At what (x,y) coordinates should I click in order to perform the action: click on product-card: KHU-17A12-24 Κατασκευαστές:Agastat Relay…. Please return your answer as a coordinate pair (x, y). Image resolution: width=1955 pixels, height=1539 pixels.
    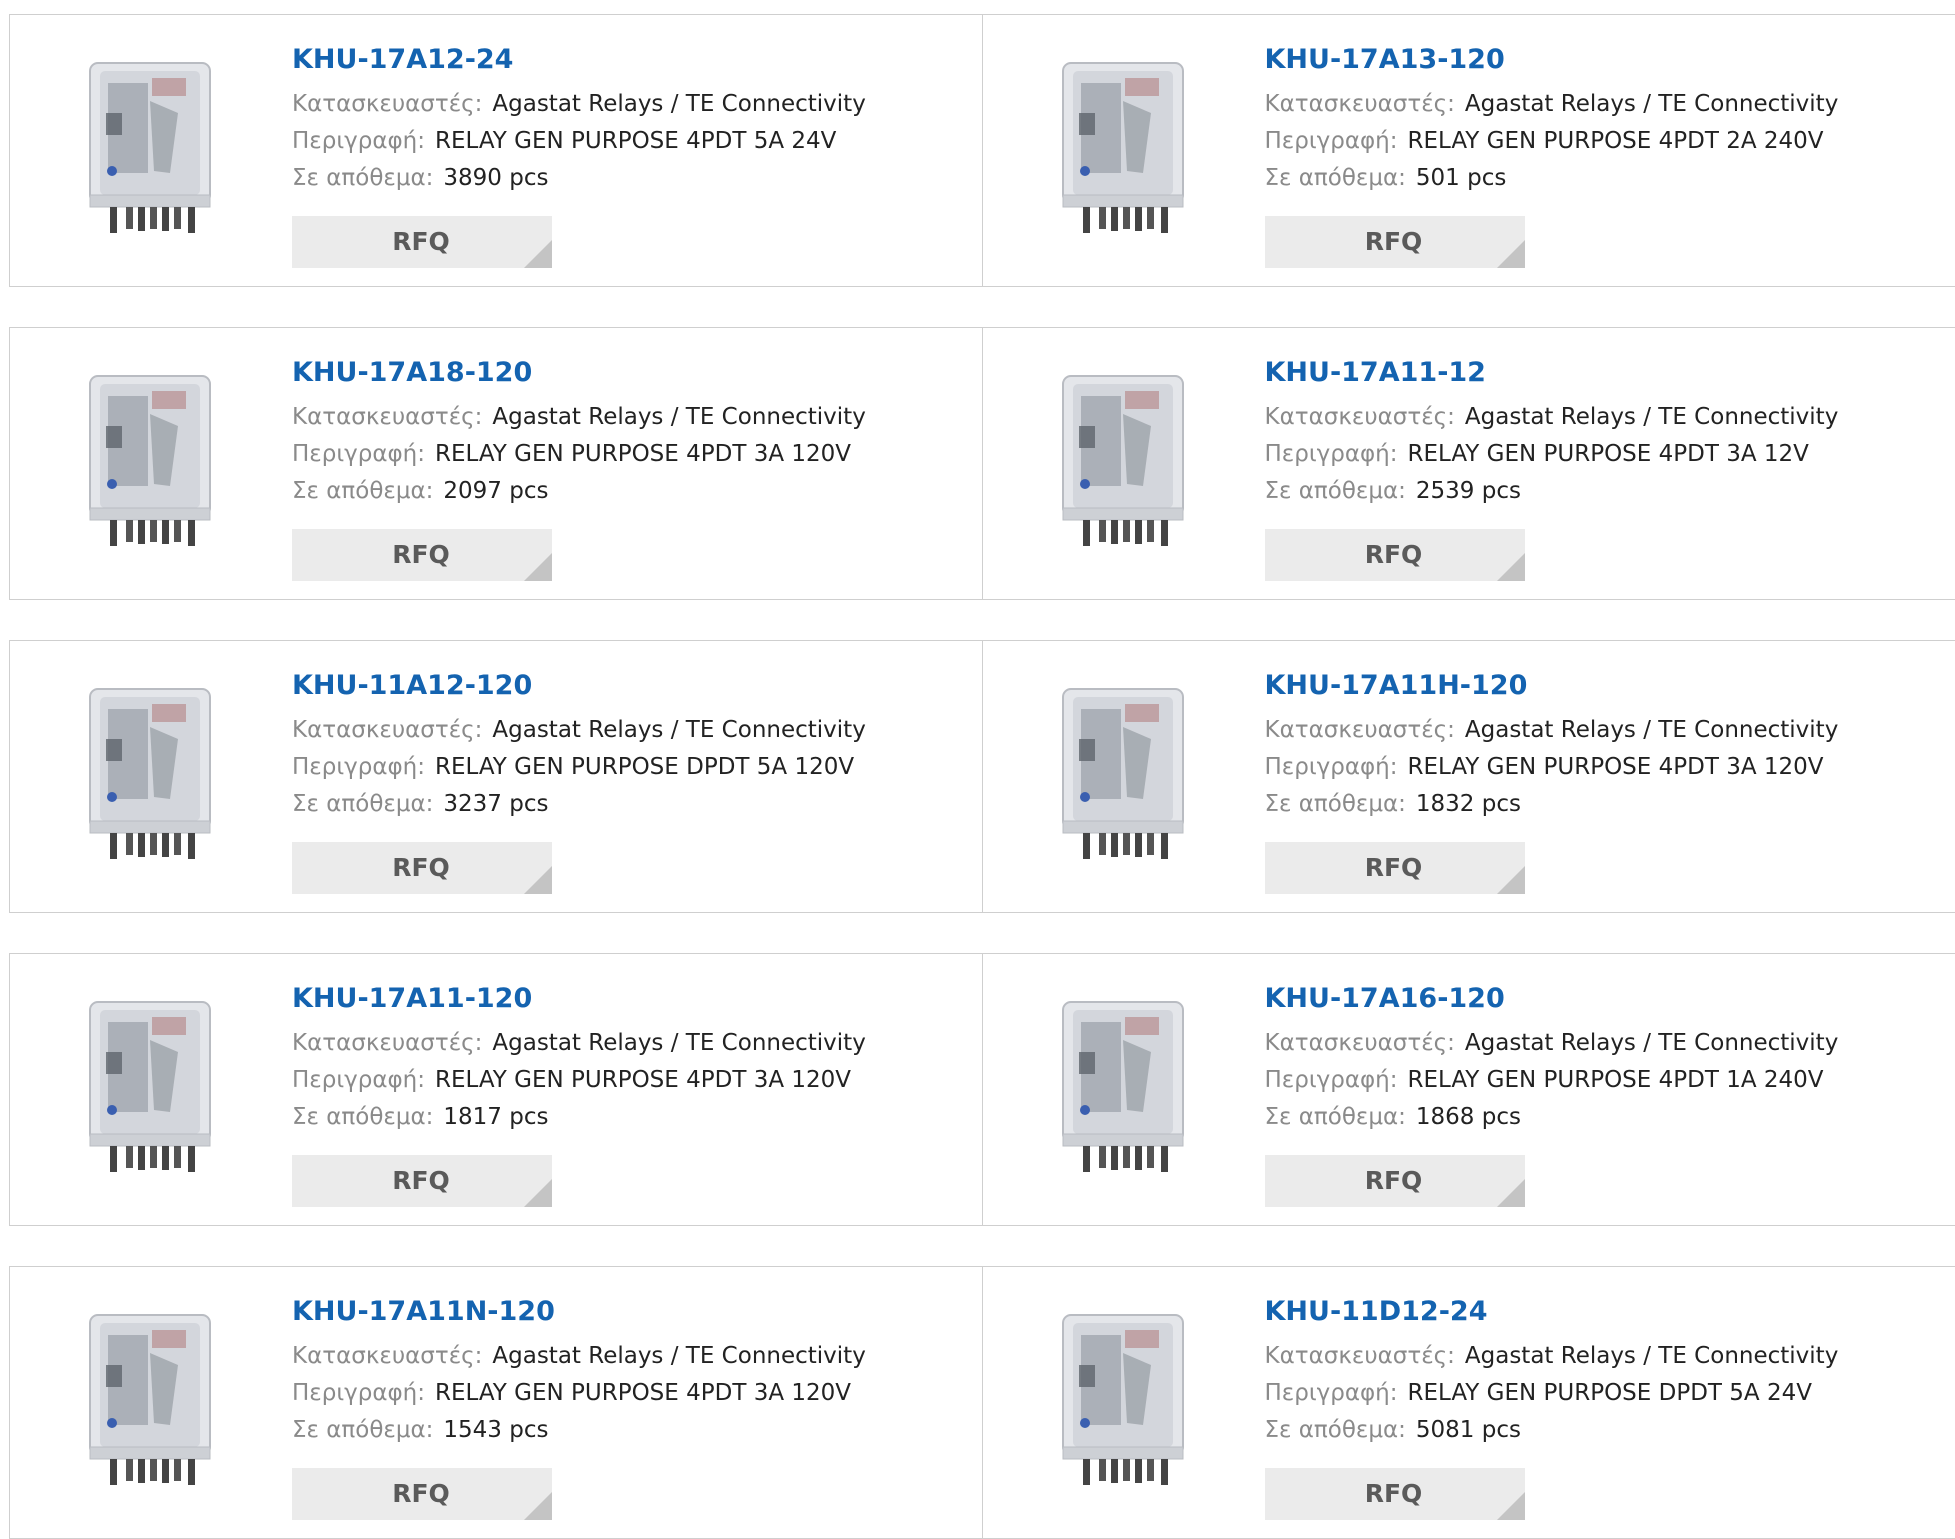
    Looking at the image, I should click on (496, 150).